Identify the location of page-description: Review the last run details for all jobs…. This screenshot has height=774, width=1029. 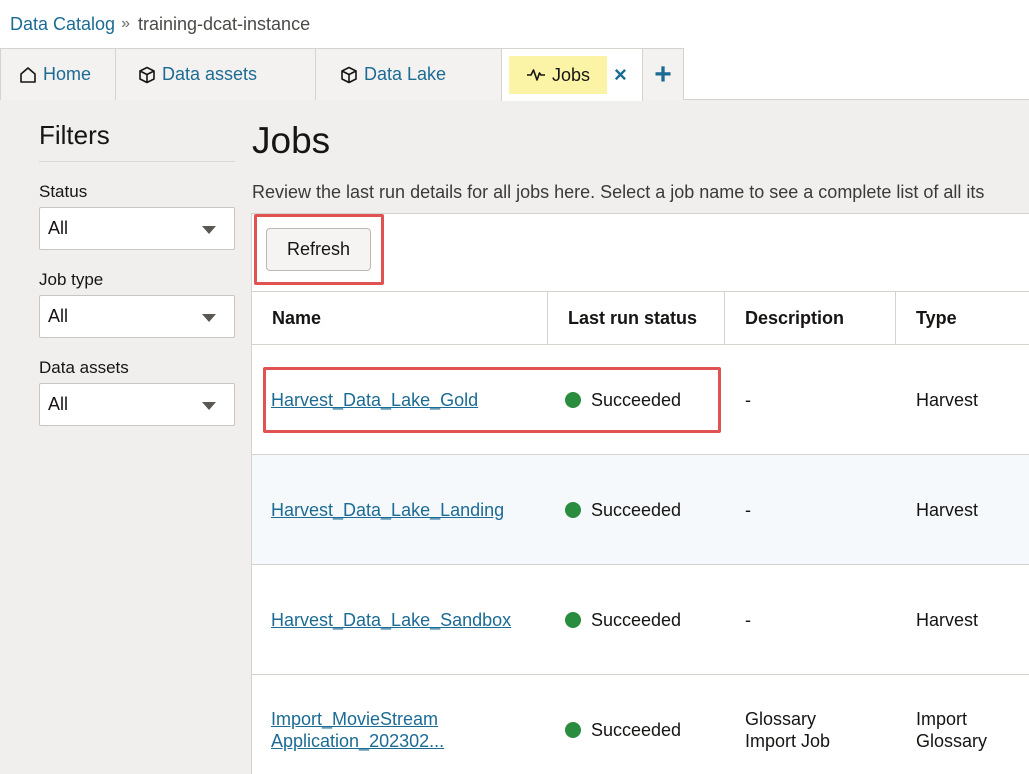
(618, 192).